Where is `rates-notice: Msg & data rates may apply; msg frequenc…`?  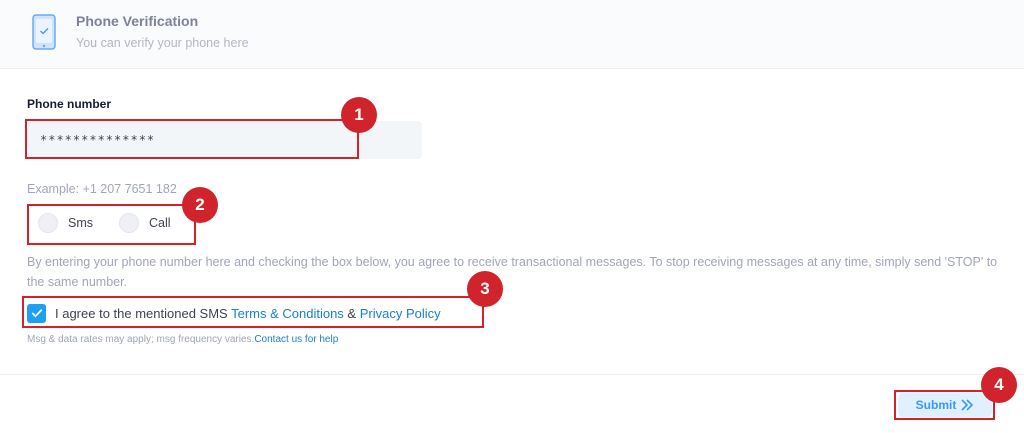 rates-notice: Msg & data rates may apply; msg frequenc… is located at coordinates (182, 339).